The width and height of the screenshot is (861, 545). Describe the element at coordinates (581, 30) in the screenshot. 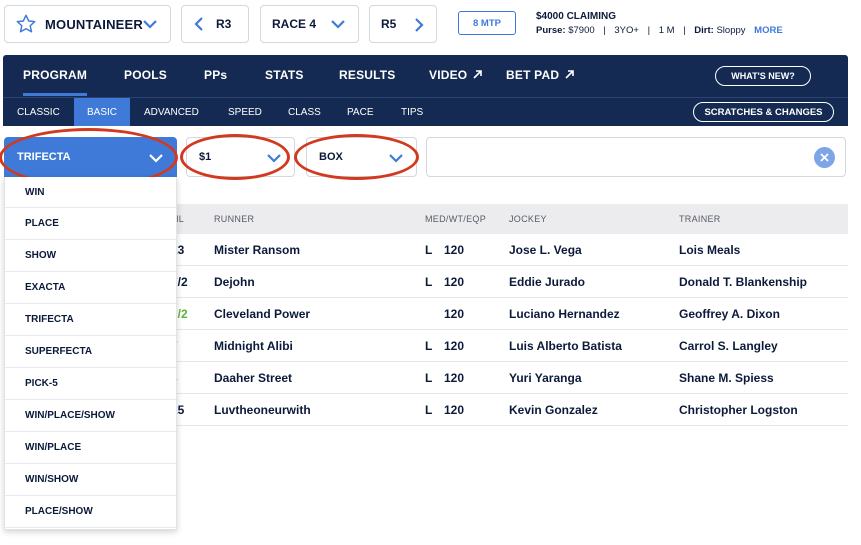

I see `purse-value: $7900` at that location.